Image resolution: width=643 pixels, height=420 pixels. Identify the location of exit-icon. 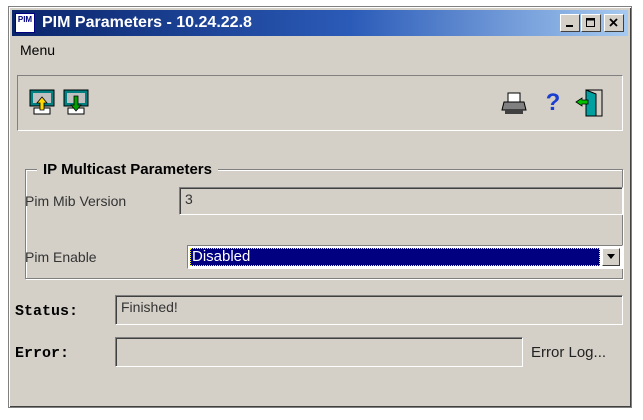
(589, 103).